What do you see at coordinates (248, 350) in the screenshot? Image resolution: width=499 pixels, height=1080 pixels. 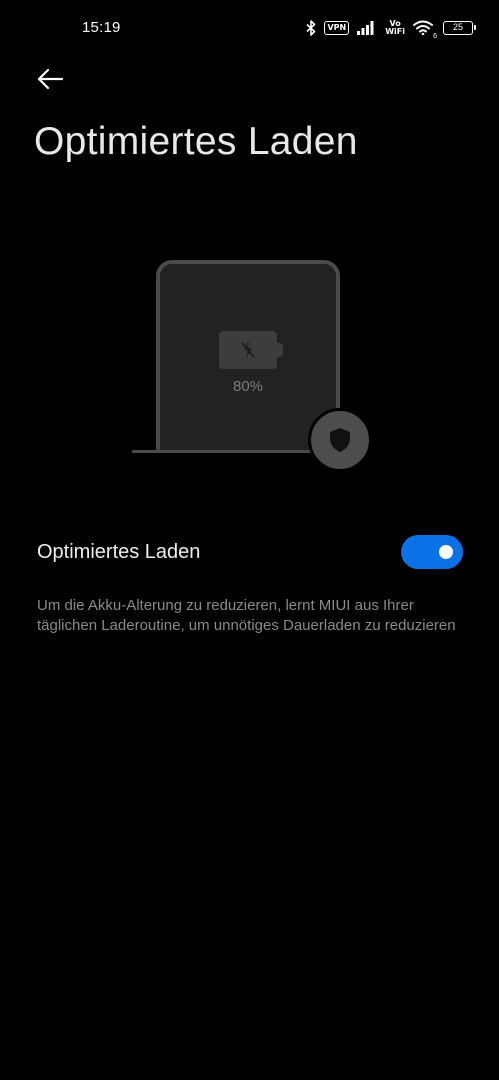 I see `charging-disabled-icon` at bounding box center [248, 350].